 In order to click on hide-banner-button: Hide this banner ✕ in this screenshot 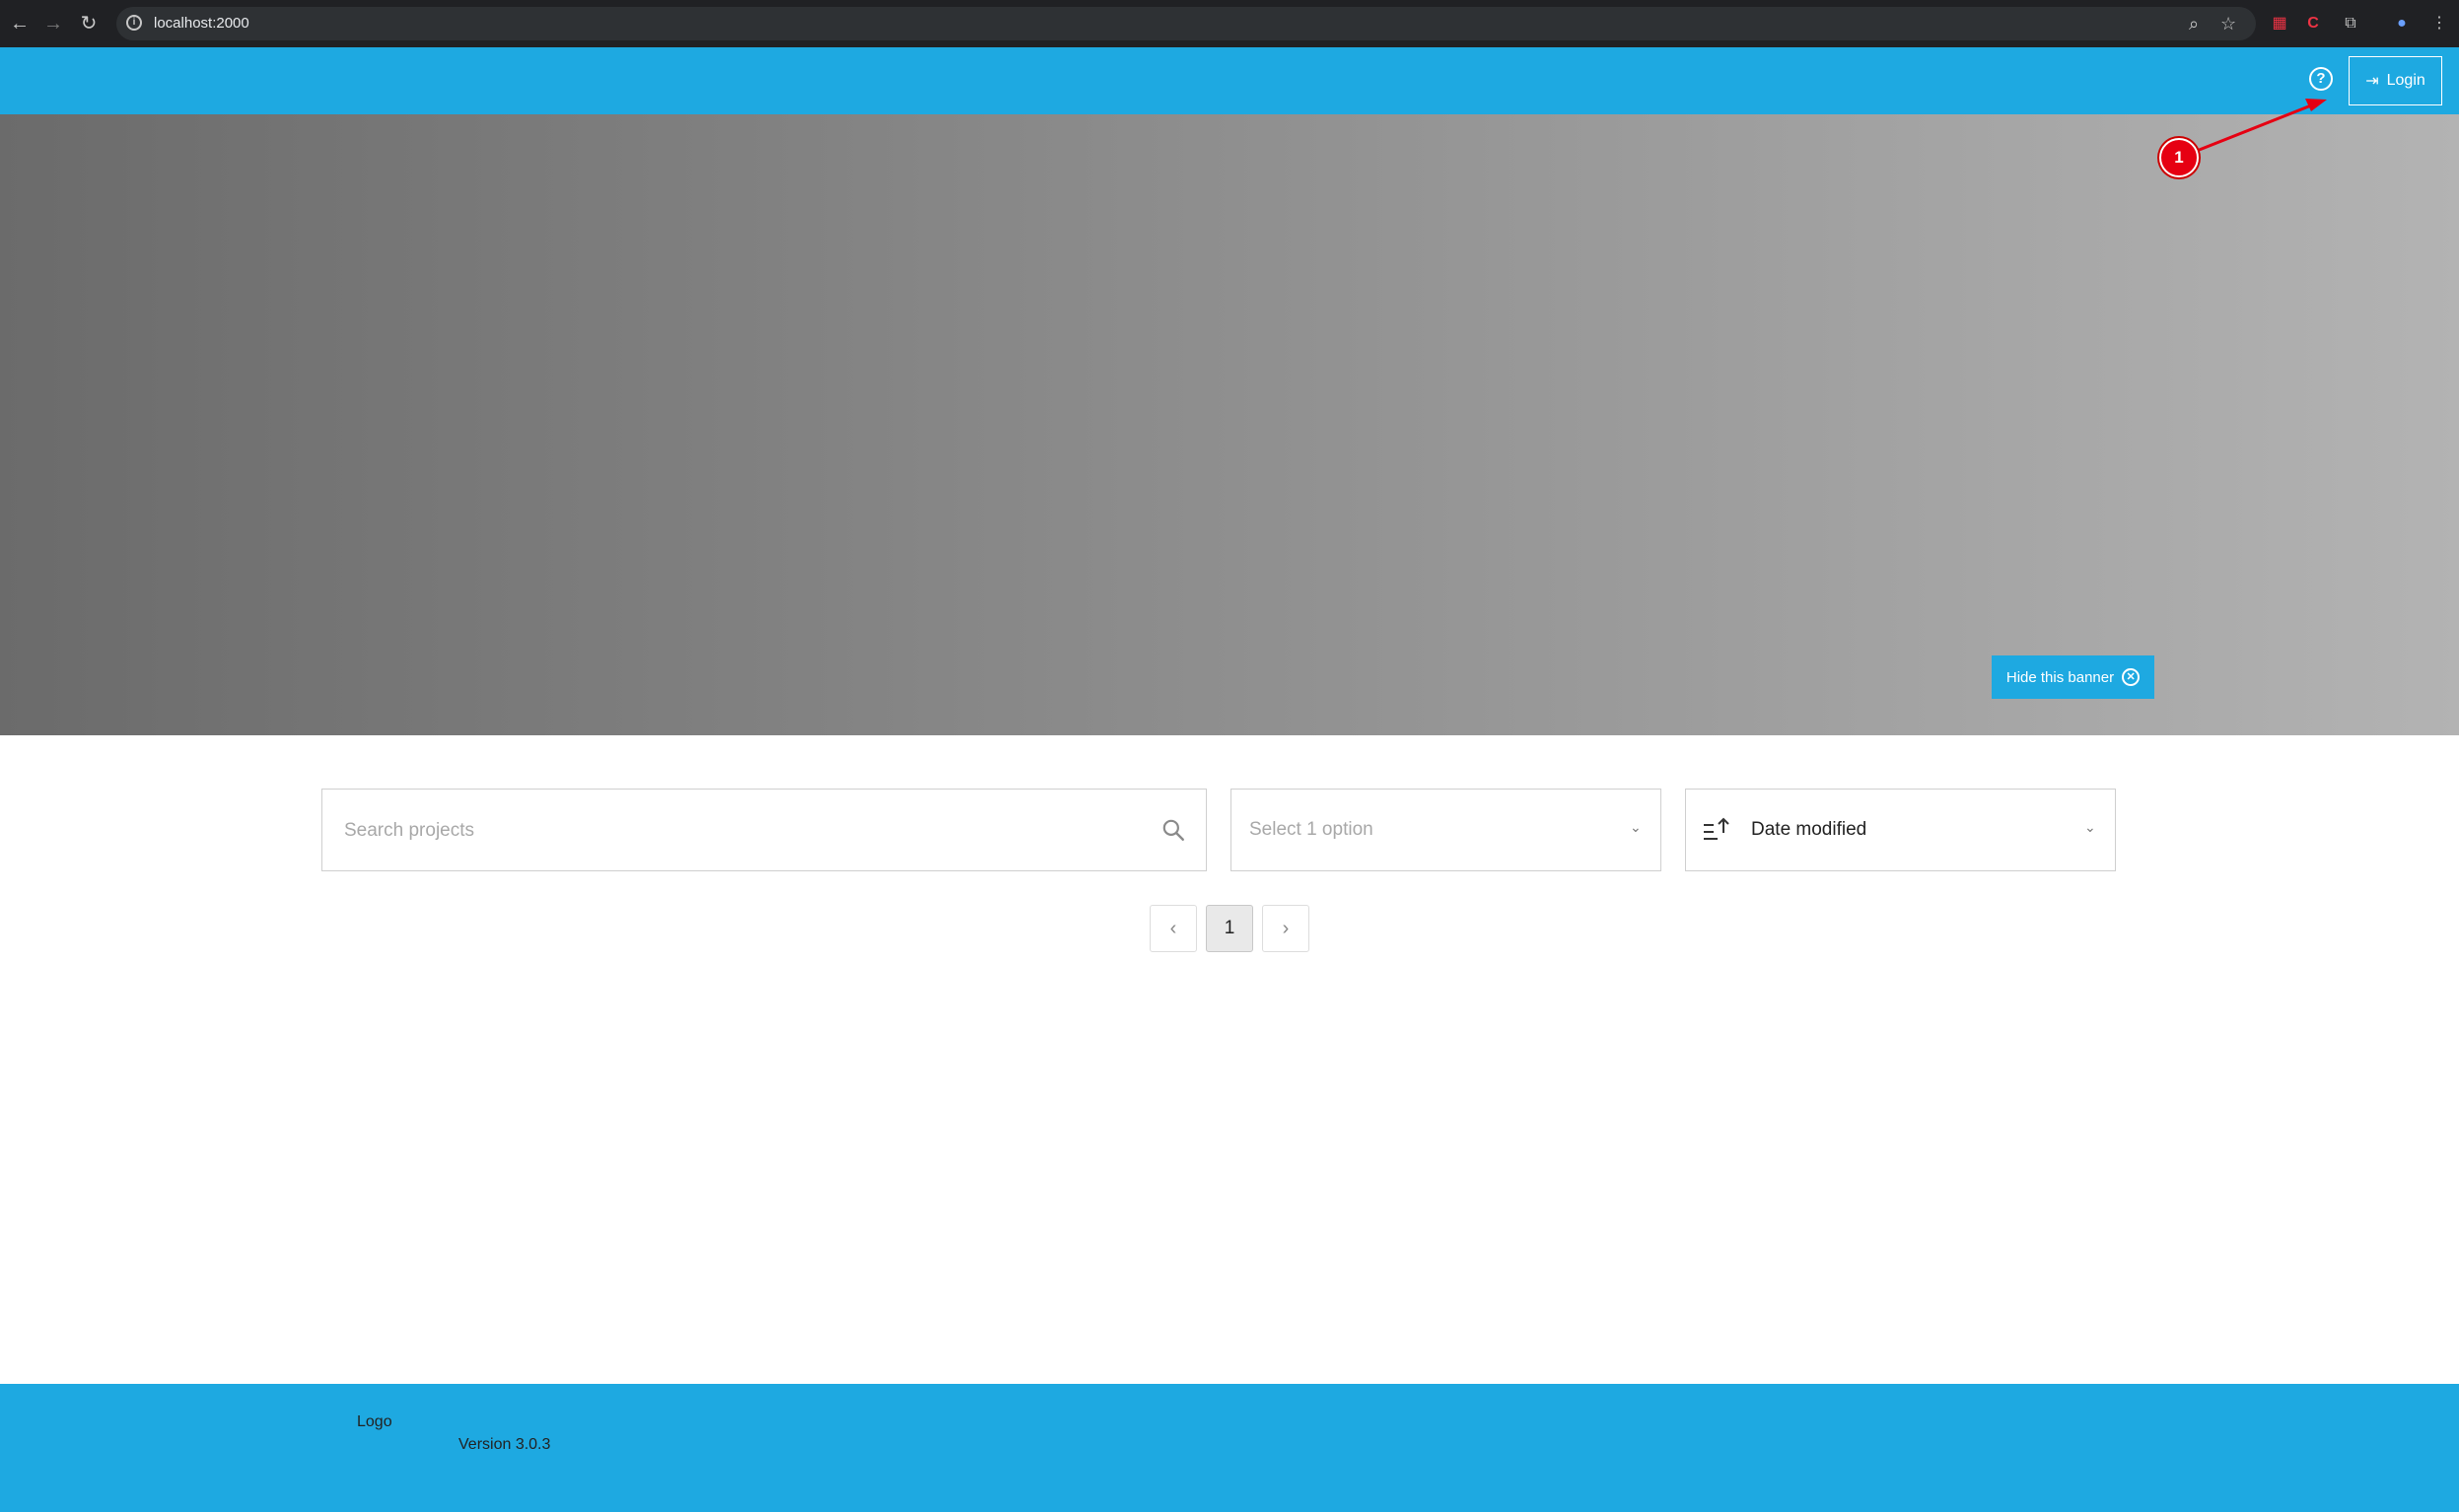, I will do `click(2073, 677)`.